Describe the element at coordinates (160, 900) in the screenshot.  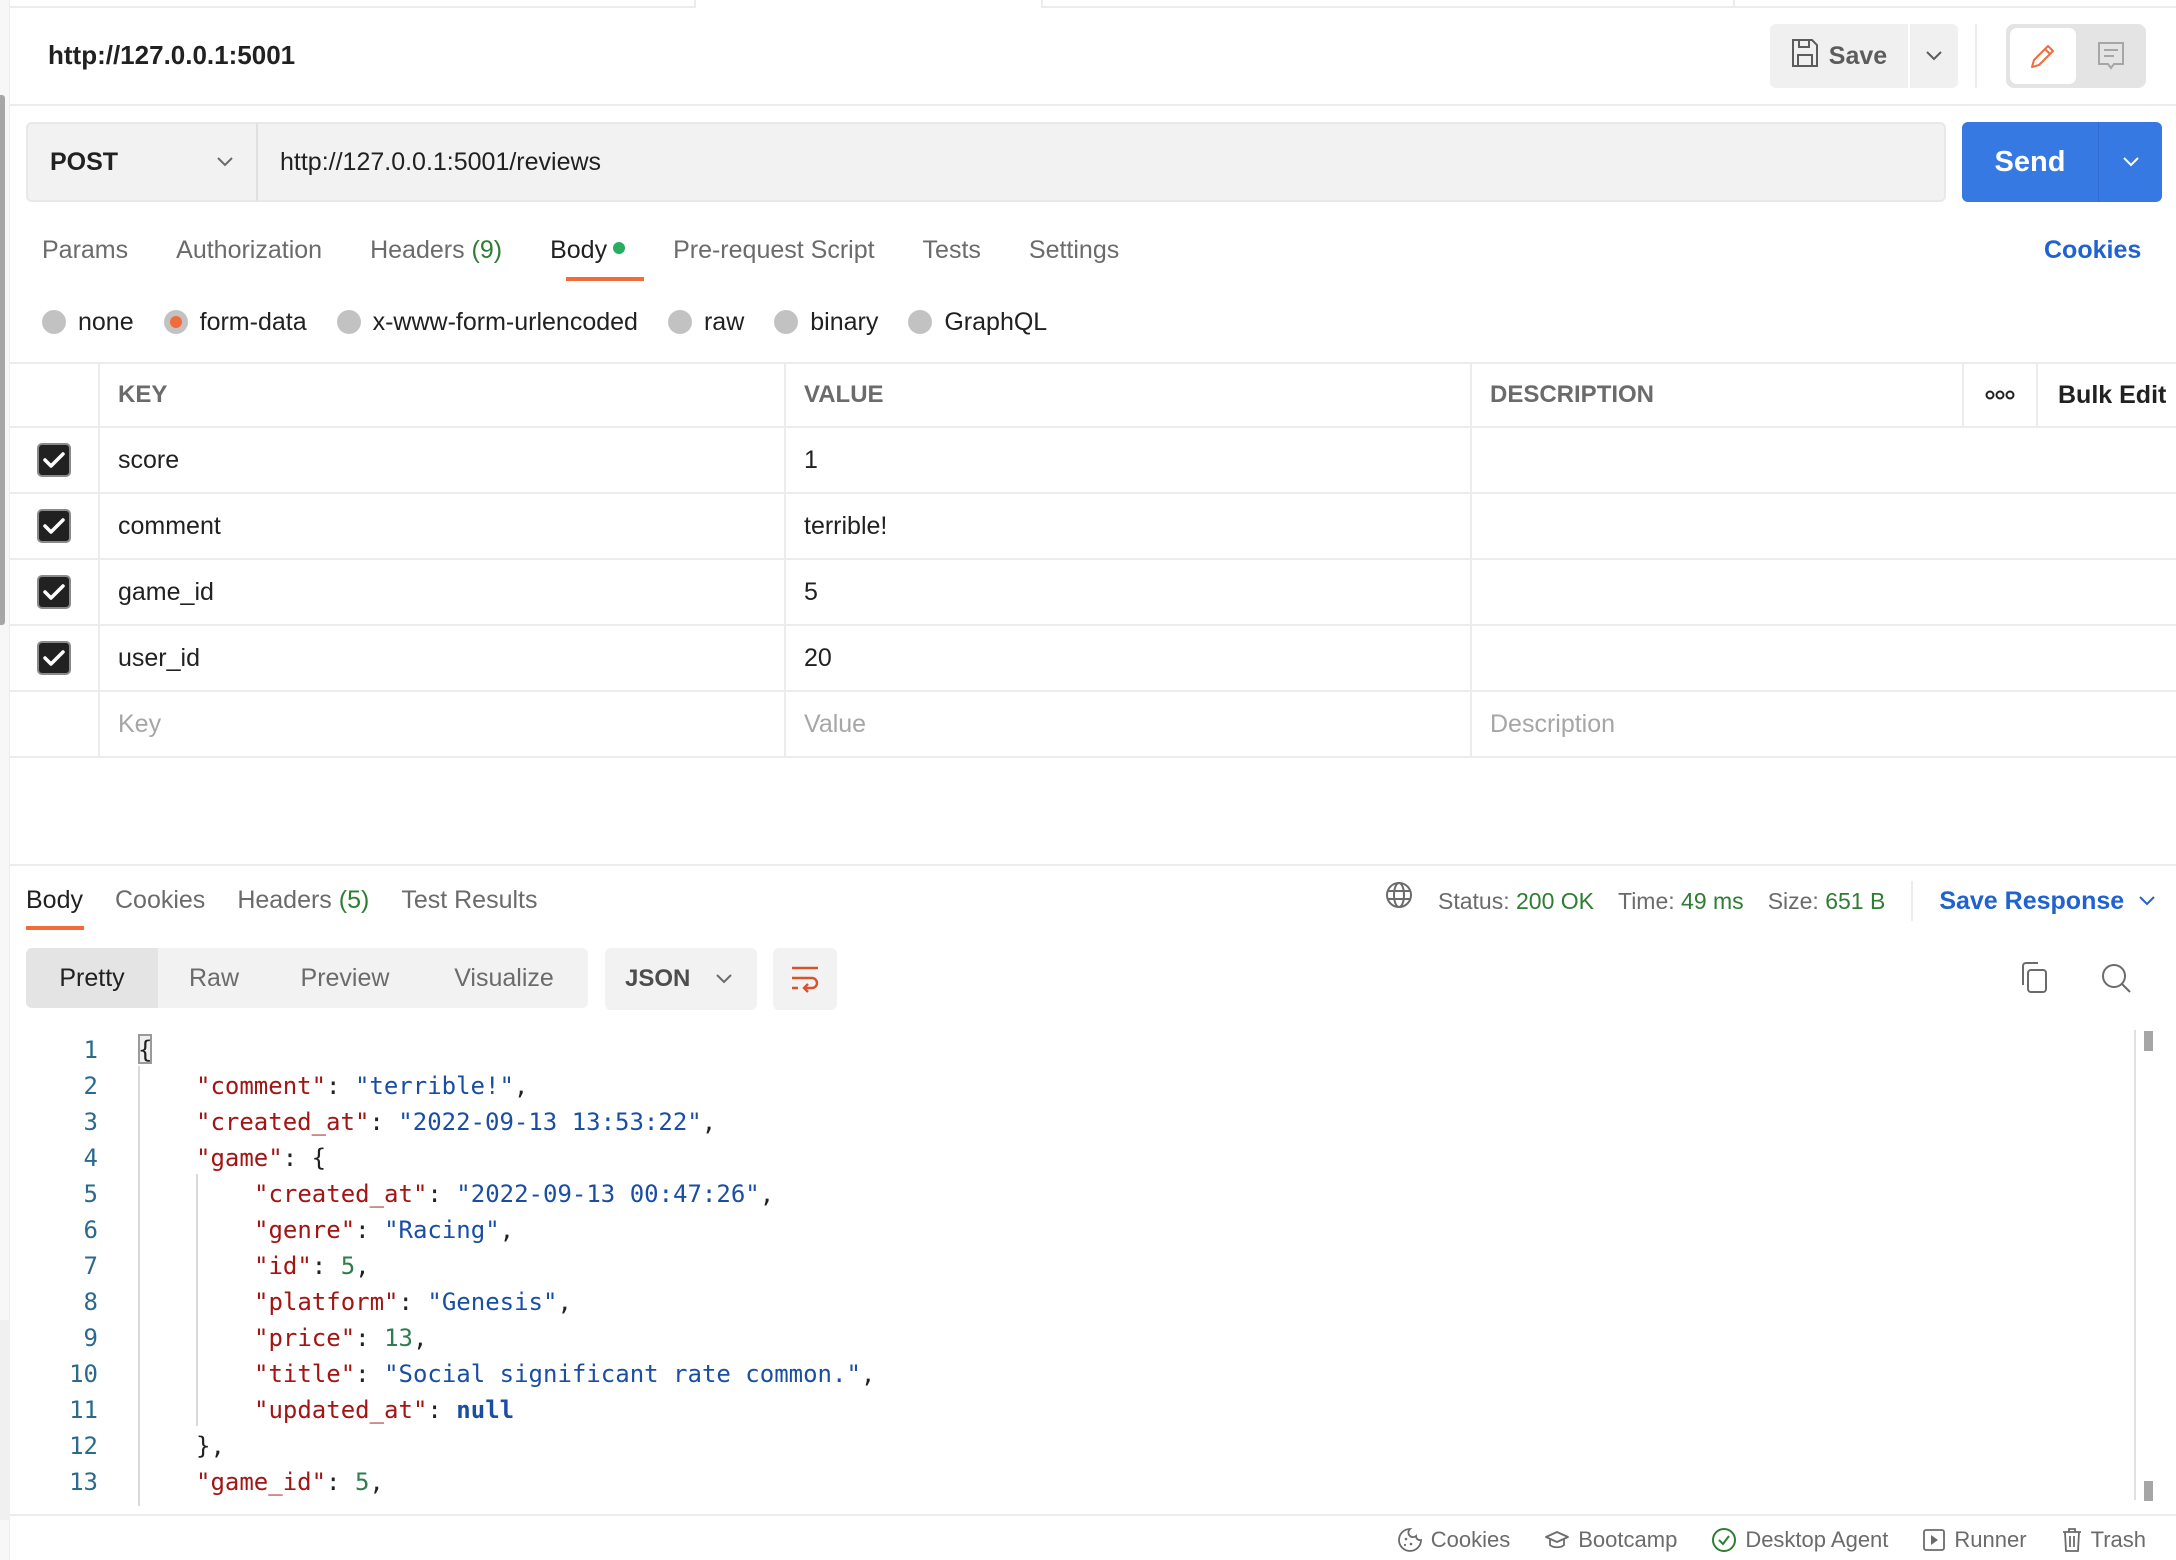
I see `response-tab-cookies: Cookies` at that location.